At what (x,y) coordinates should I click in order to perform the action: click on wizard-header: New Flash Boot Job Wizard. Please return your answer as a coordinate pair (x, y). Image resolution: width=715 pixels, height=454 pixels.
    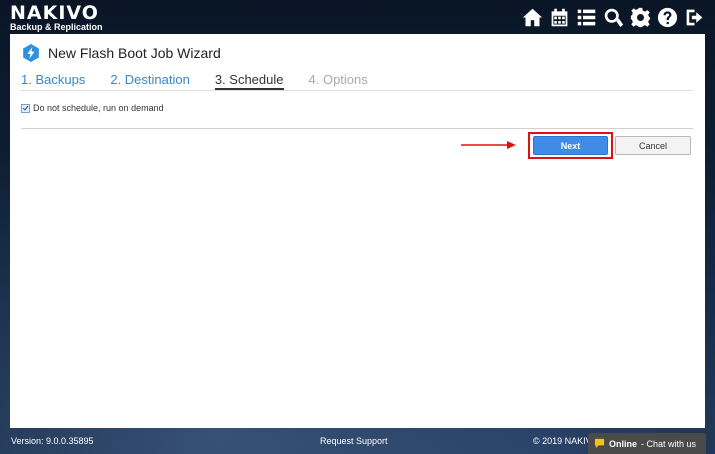
    Looking at the image, I should click on (121, 53).